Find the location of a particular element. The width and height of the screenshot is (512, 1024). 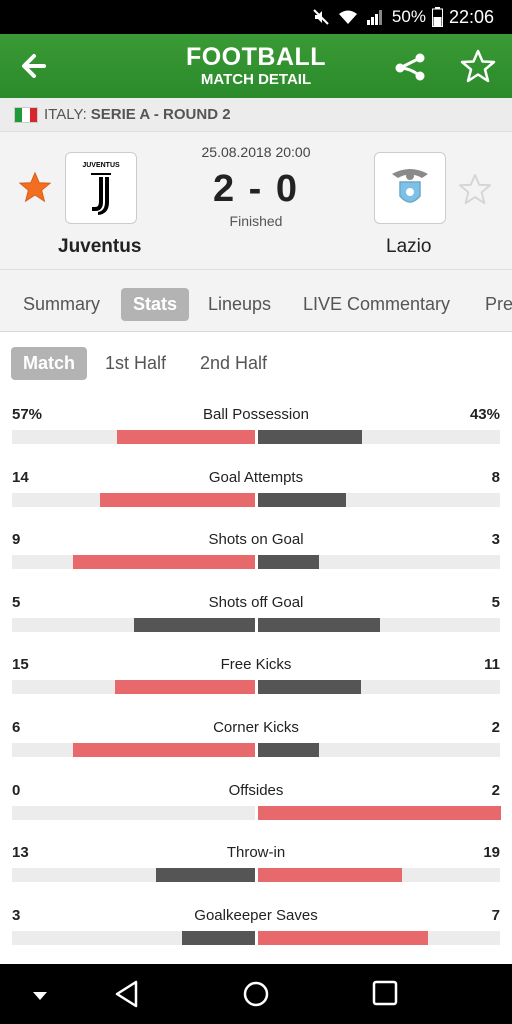

page-subtitle: MATCH DETAIL is located at coordinates (256, 79).